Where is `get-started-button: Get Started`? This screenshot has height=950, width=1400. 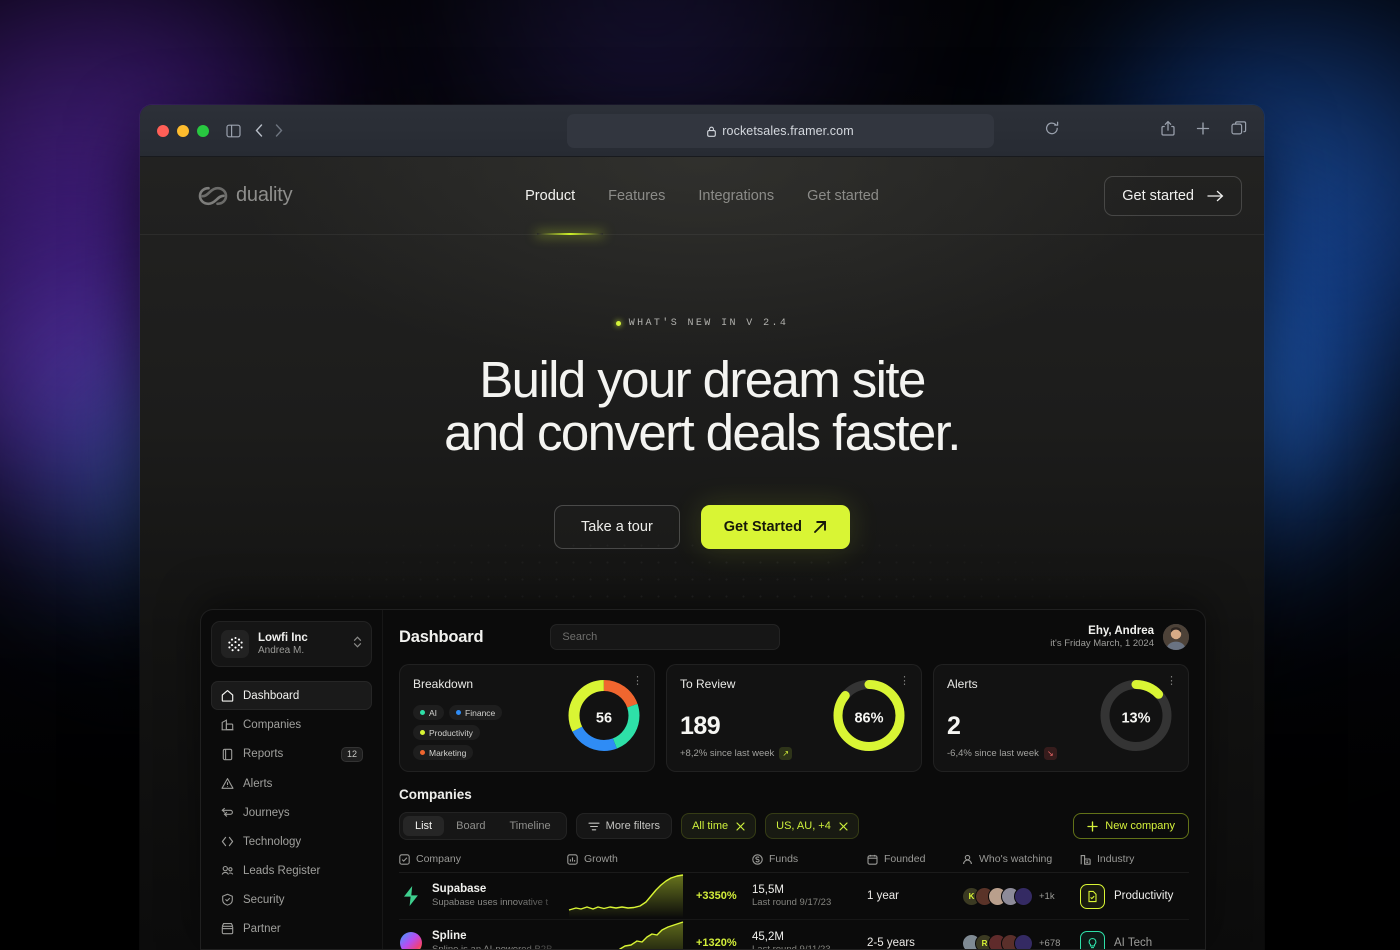 get-started-button: Get Started is located at coordinates (775, 527).